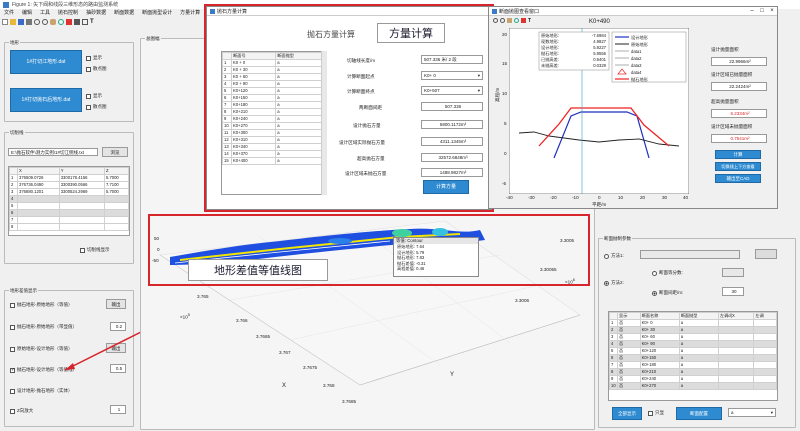  I want to click on z-scale-option: Z向放大, so click(21, 411).